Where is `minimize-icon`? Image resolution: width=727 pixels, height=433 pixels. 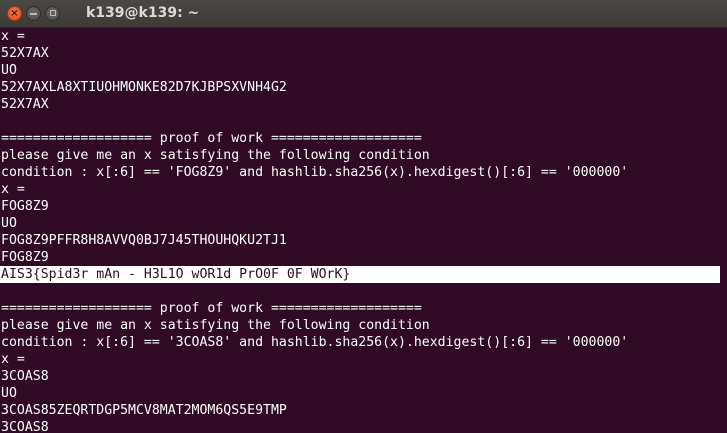 minimize-icon is located at coordinates (33, 14).